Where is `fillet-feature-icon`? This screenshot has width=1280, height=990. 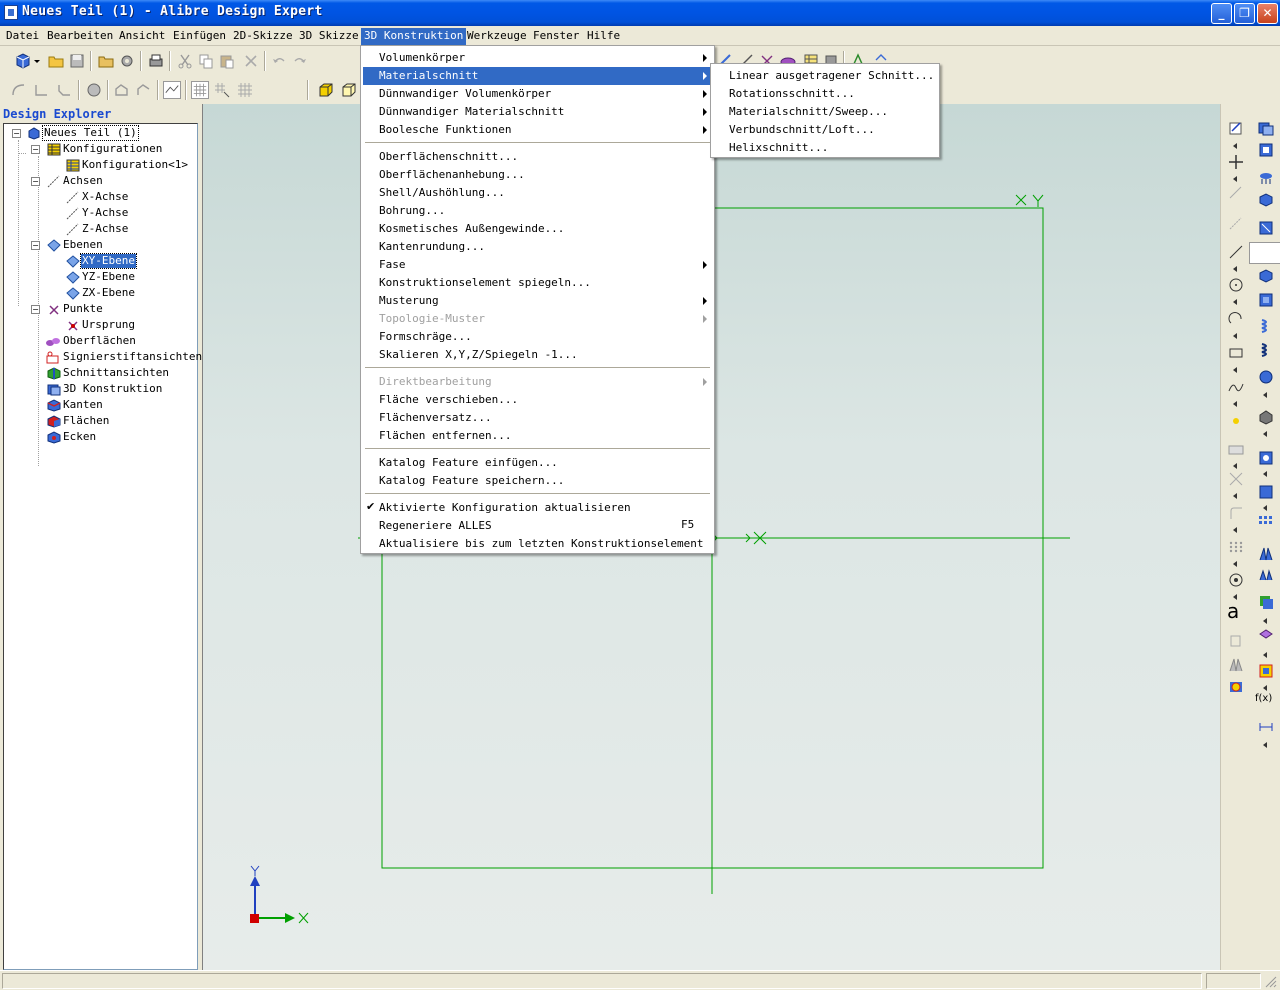 fillet-feature-icon is located at coordinates (1266, 492).